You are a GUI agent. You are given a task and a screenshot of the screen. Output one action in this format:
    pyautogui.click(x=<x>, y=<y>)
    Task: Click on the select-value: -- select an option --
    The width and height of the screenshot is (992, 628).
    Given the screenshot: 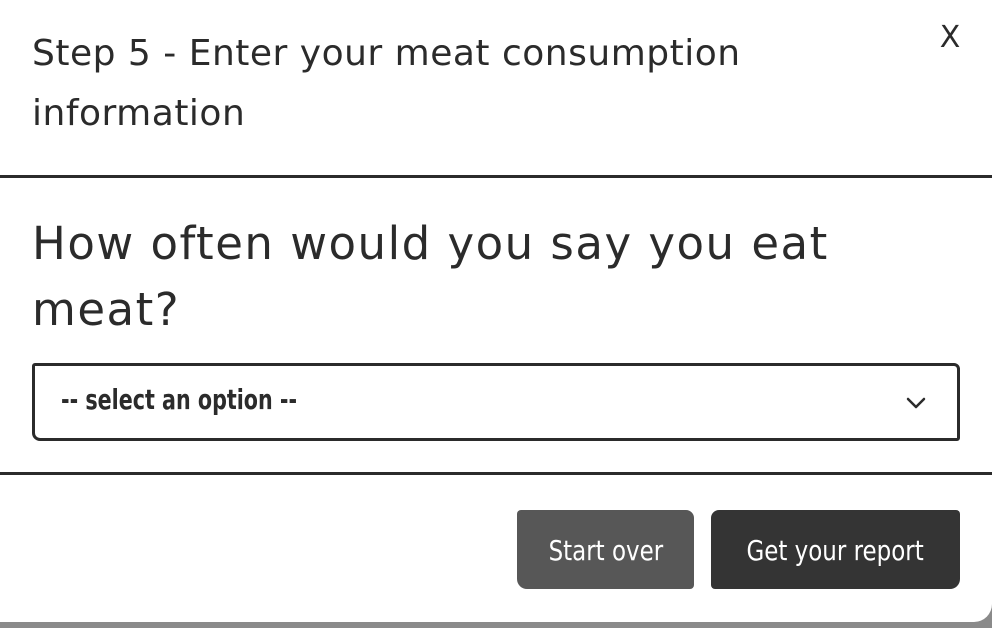 What is the action you would take?
    pyautogui.click(x=179, y=399)
    